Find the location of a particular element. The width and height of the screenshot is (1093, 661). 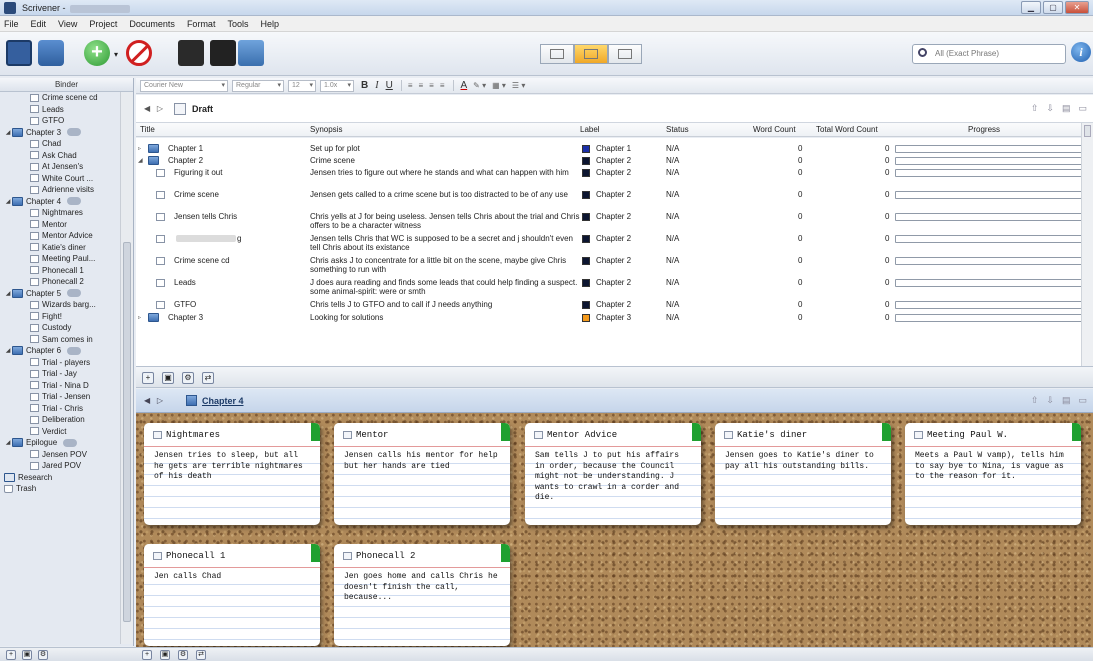

corkboard-title: Chapter 4 is located at coordinates (223, 401).